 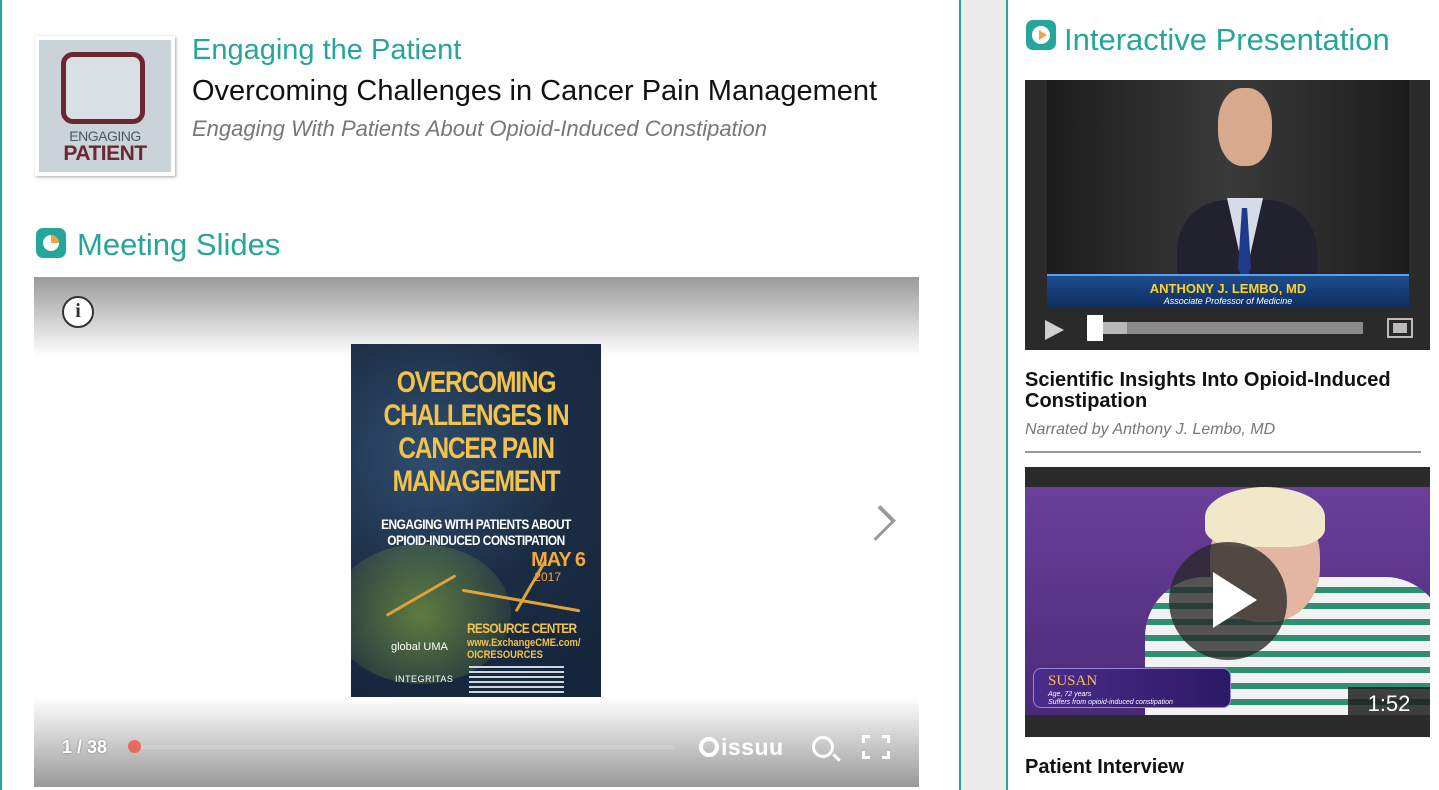 I want to click on video-title-link: Patient Interview, so click(x=1227, y=767).